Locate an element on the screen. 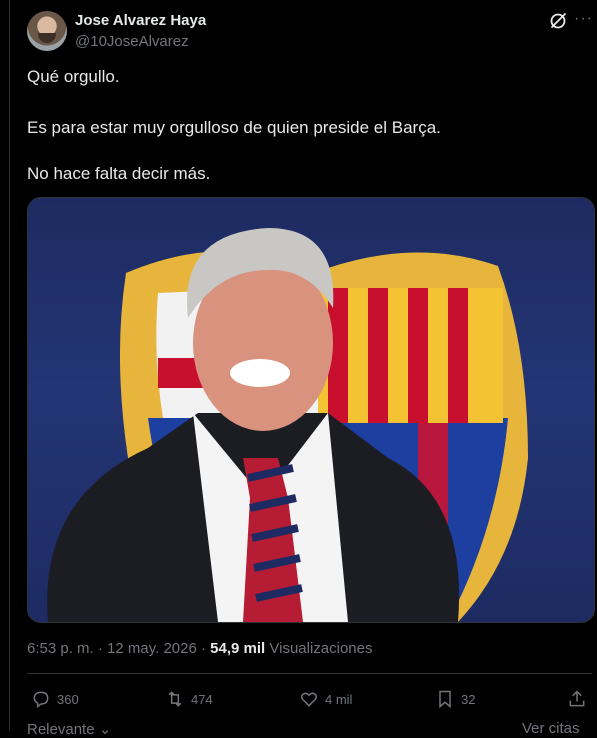 Image resolution: width=597 pixels, height=738 pixels. views-label: Visualizaciones is located at coordinates (321, 648).